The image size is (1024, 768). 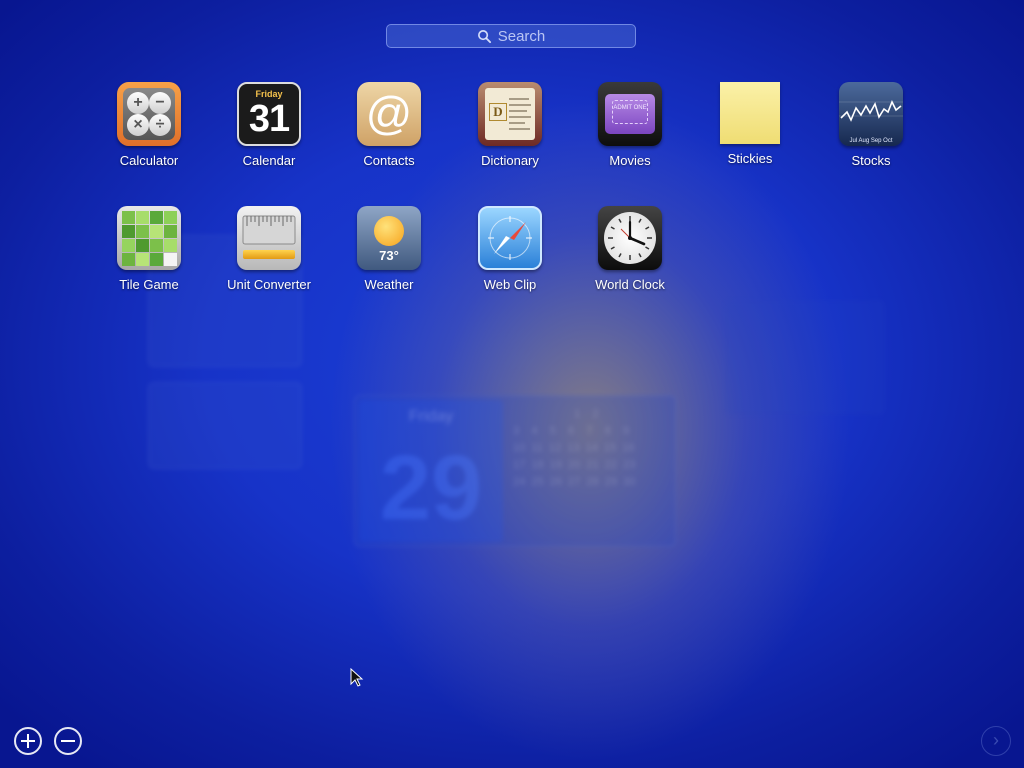 I want to click on mouse-cursor-icon, so click(x=357, y=677).